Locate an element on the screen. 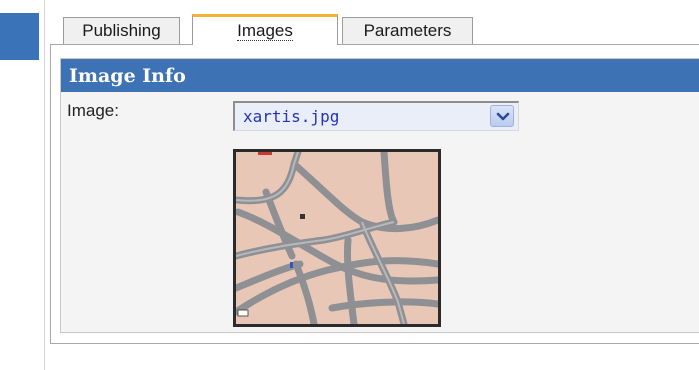  tab-bar: Publishing Images Parameters is located at coordinates (381, 29).